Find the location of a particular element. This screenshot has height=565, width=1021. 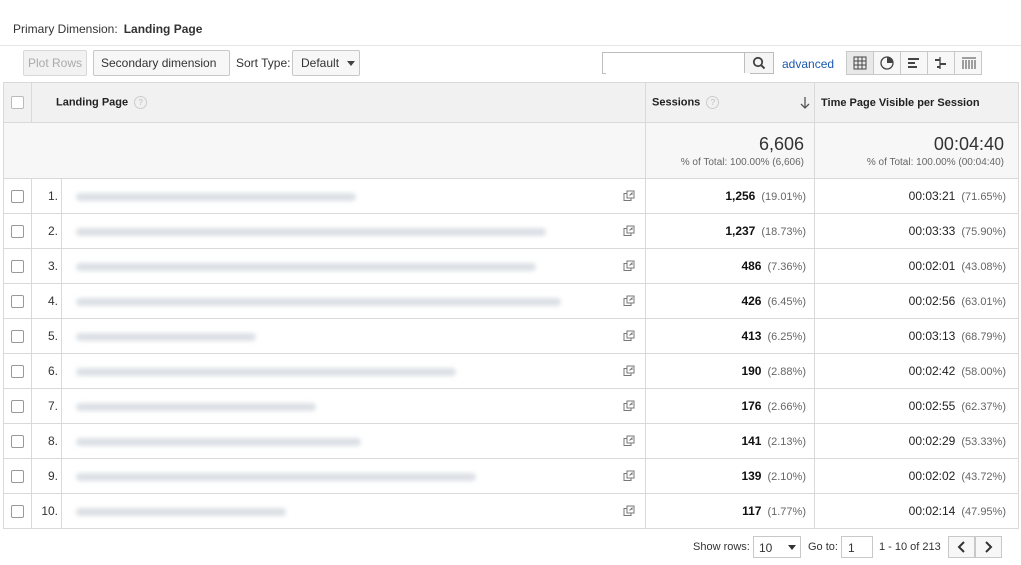

show-rows-select: 10 is located at coordinates (777, 547).